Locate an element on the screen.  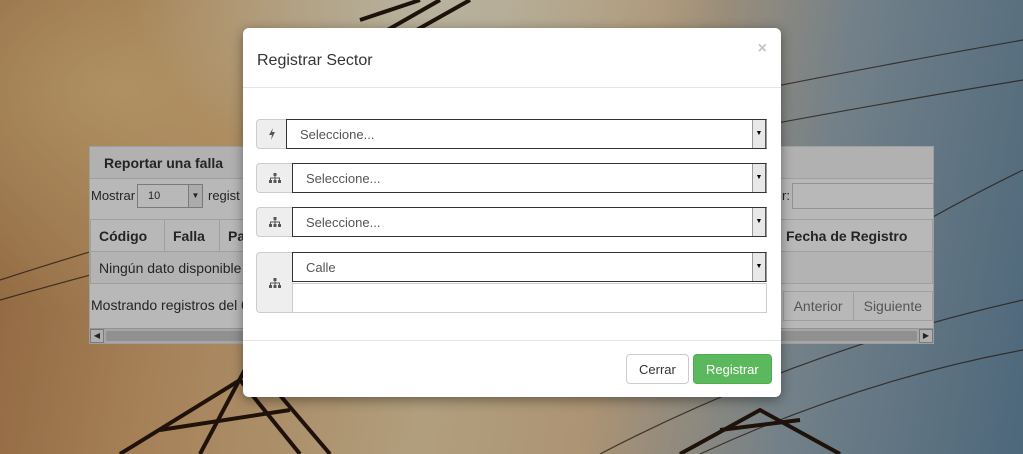
field-row: Calle ▼ is located at coordinates (511, 282).